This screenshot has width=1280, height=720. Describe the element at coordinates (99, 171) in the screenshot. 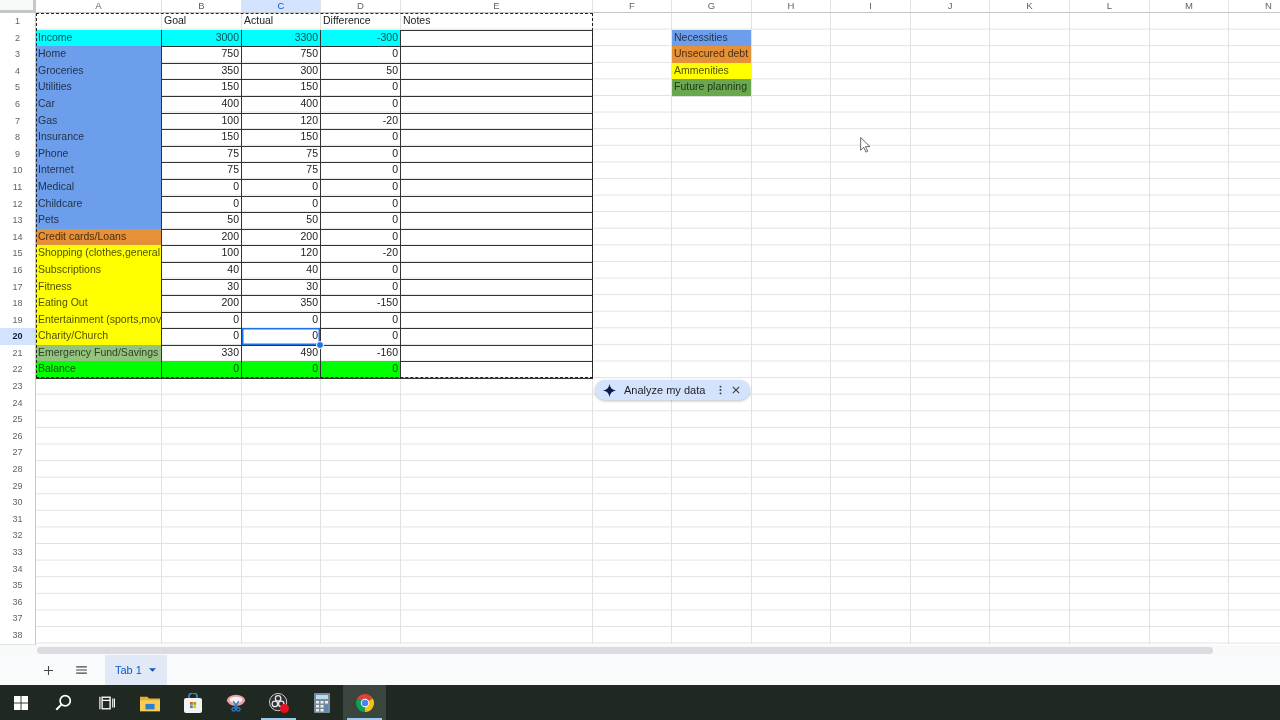

I see `row-label-cell: Internet` at that location.